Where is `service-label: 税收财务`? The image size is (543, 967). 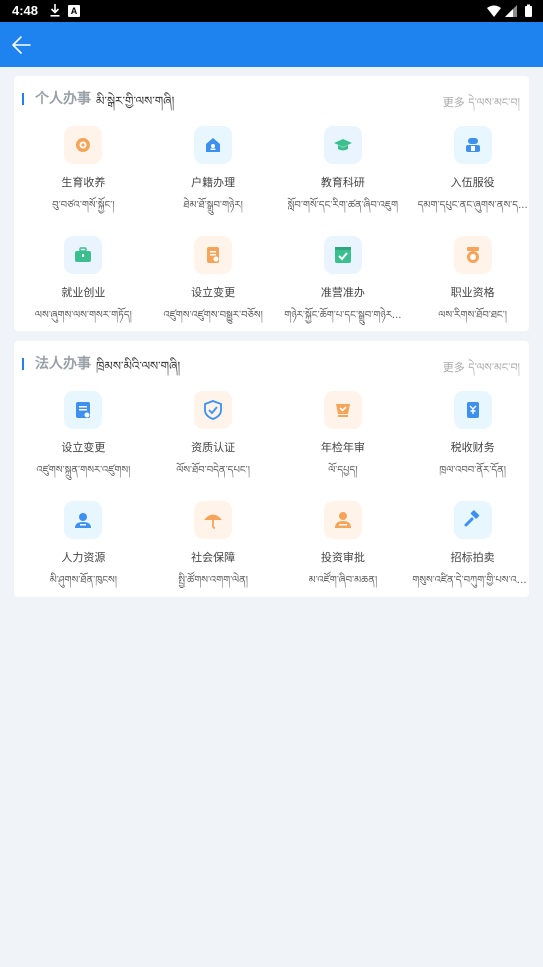
service-label: 税收财务 is located at coordinates (472, 447).